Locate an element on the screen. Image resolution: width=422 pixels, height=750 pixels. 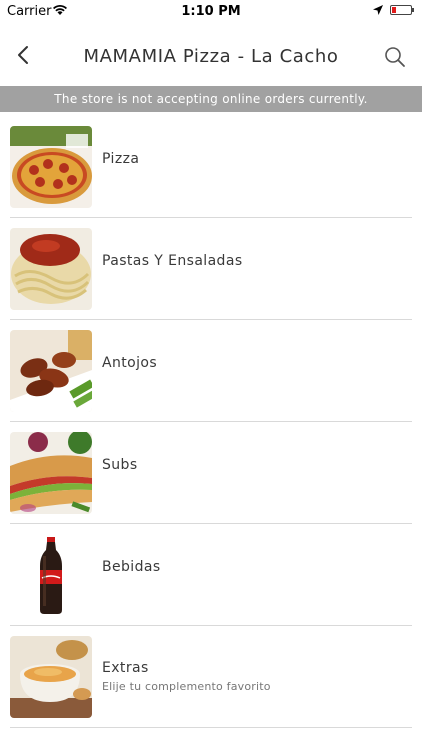
wings-image is located at coordinates (51, 371).